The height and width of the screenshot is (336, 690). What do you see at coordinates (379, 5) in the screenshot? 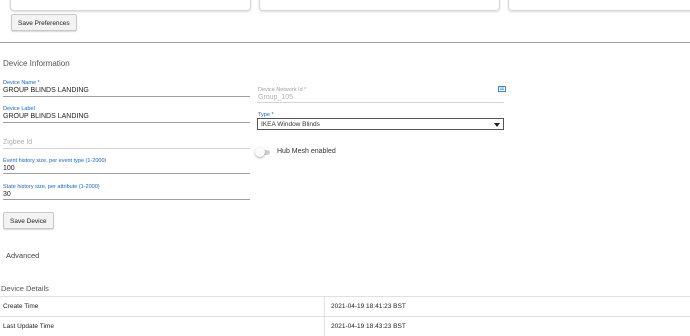
I see `preferences-card-middle` at bounding box center [379, 5].